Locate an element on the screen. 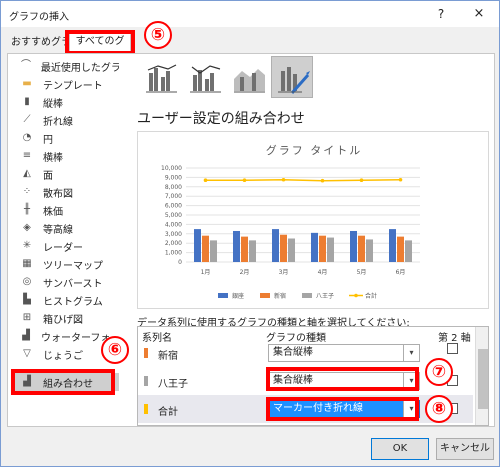  y-tick-label: 8,000 is located at coordinates (173, 187).